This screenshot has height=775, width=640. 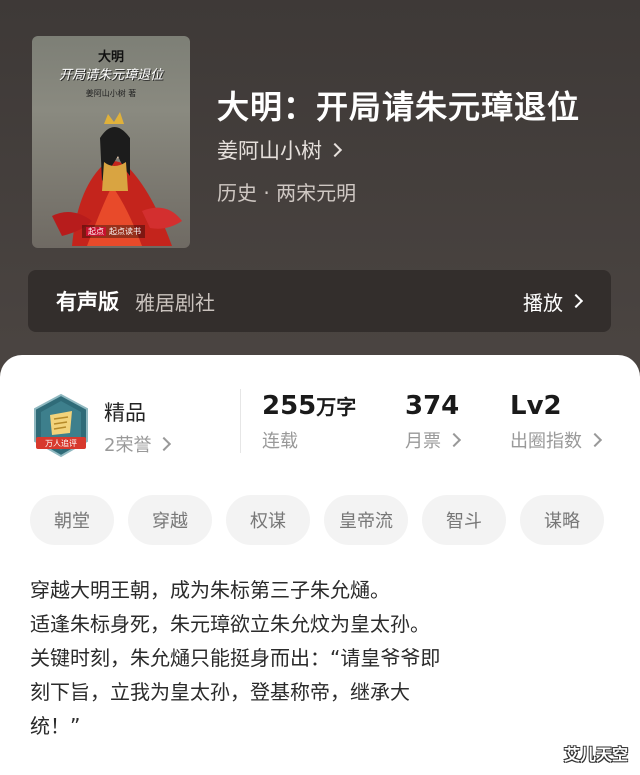 What do you see at coordinates (562, 520) in the screenshot?
I see `tag-chip: 谋略` at bounding box center [562, 520].